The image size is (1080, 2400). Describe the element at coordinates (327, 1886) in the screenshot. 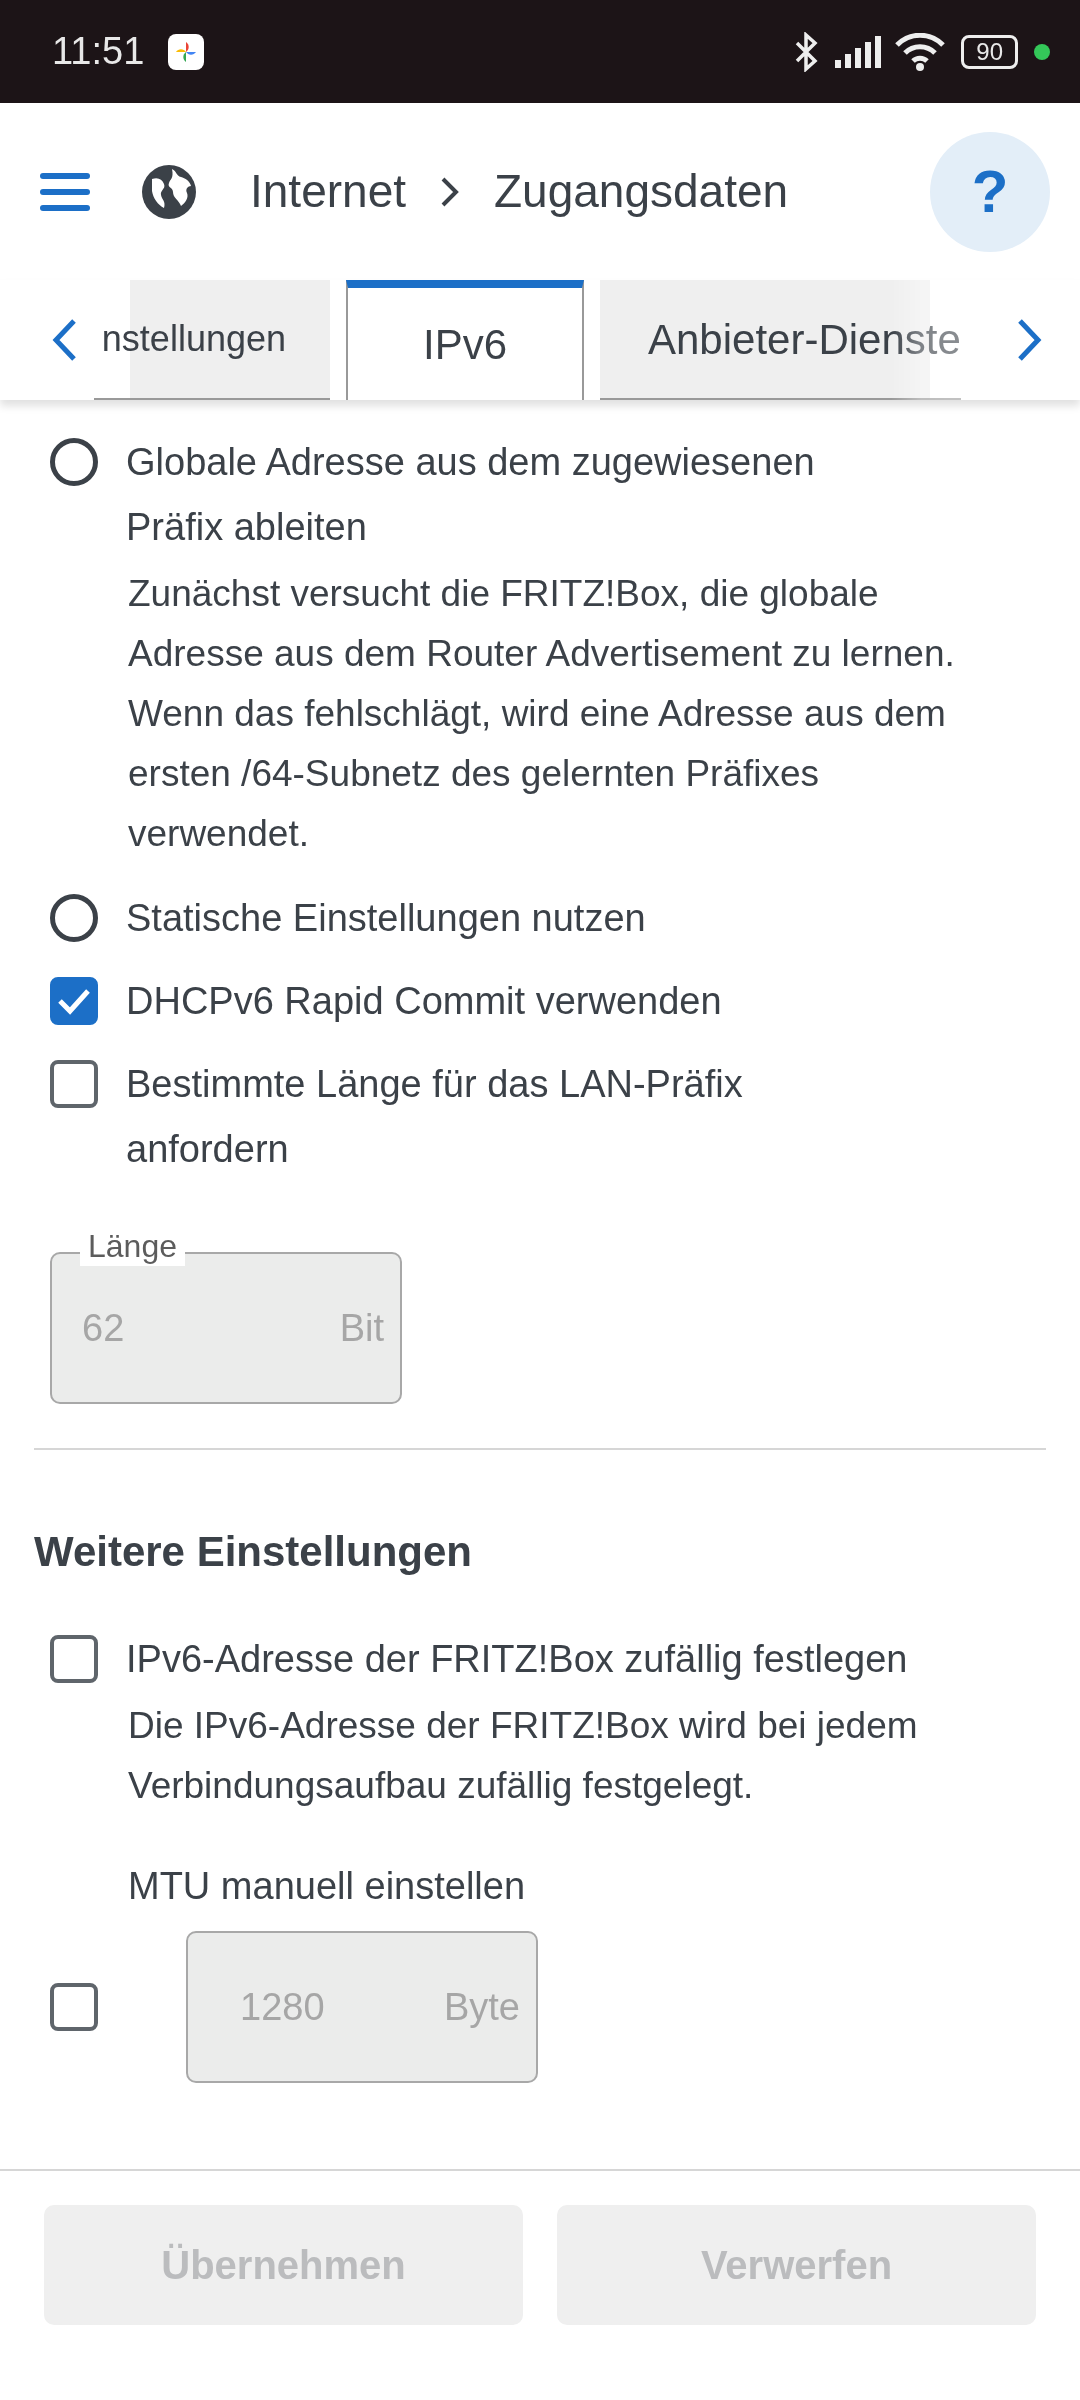

I see `option-label: MTU manuell einstellen` at that location.